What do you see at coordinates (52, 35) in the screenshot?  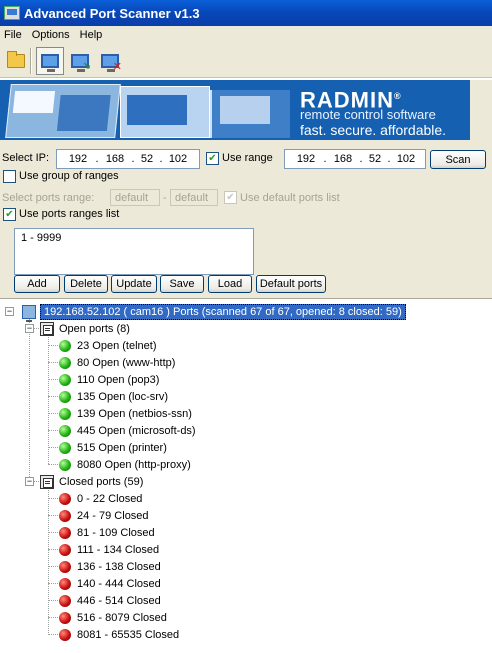 I see `menu-options: Options` at bounding box center [52, 35].